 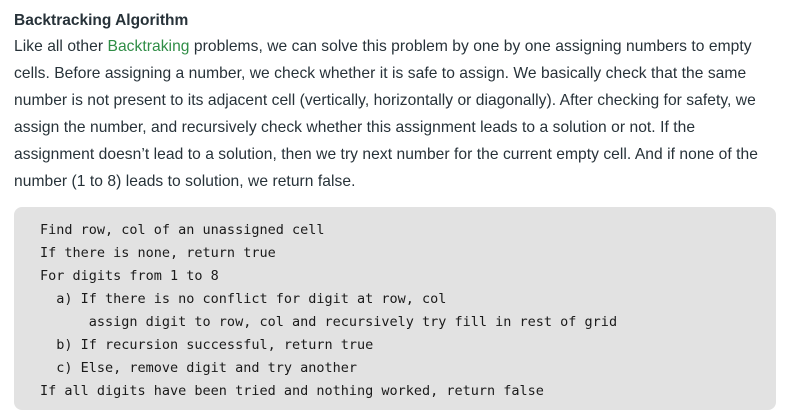 I want to click on code-line: c) Else, remove digit and try another, so click(x=198, y=368).